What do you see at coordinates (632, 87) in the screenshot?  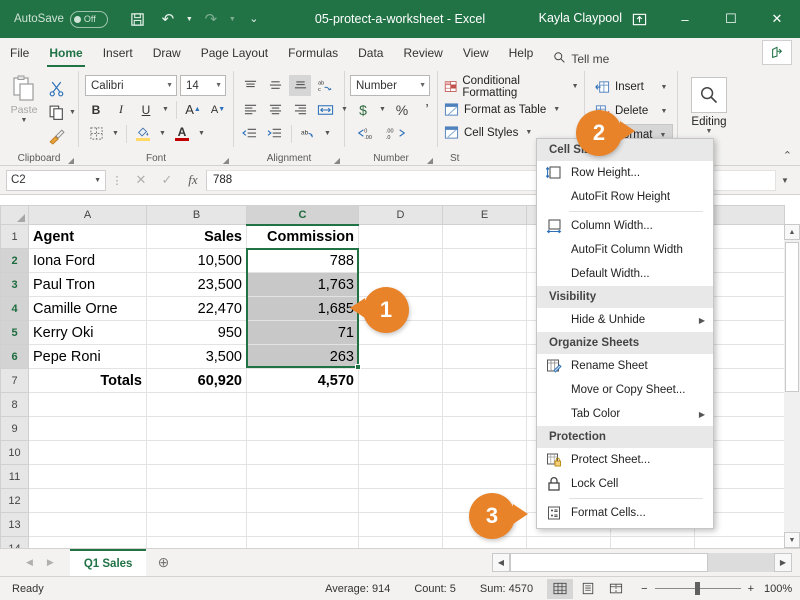 I see `insert-cells-button: Insert ▼` at bounding box center [632, 87].